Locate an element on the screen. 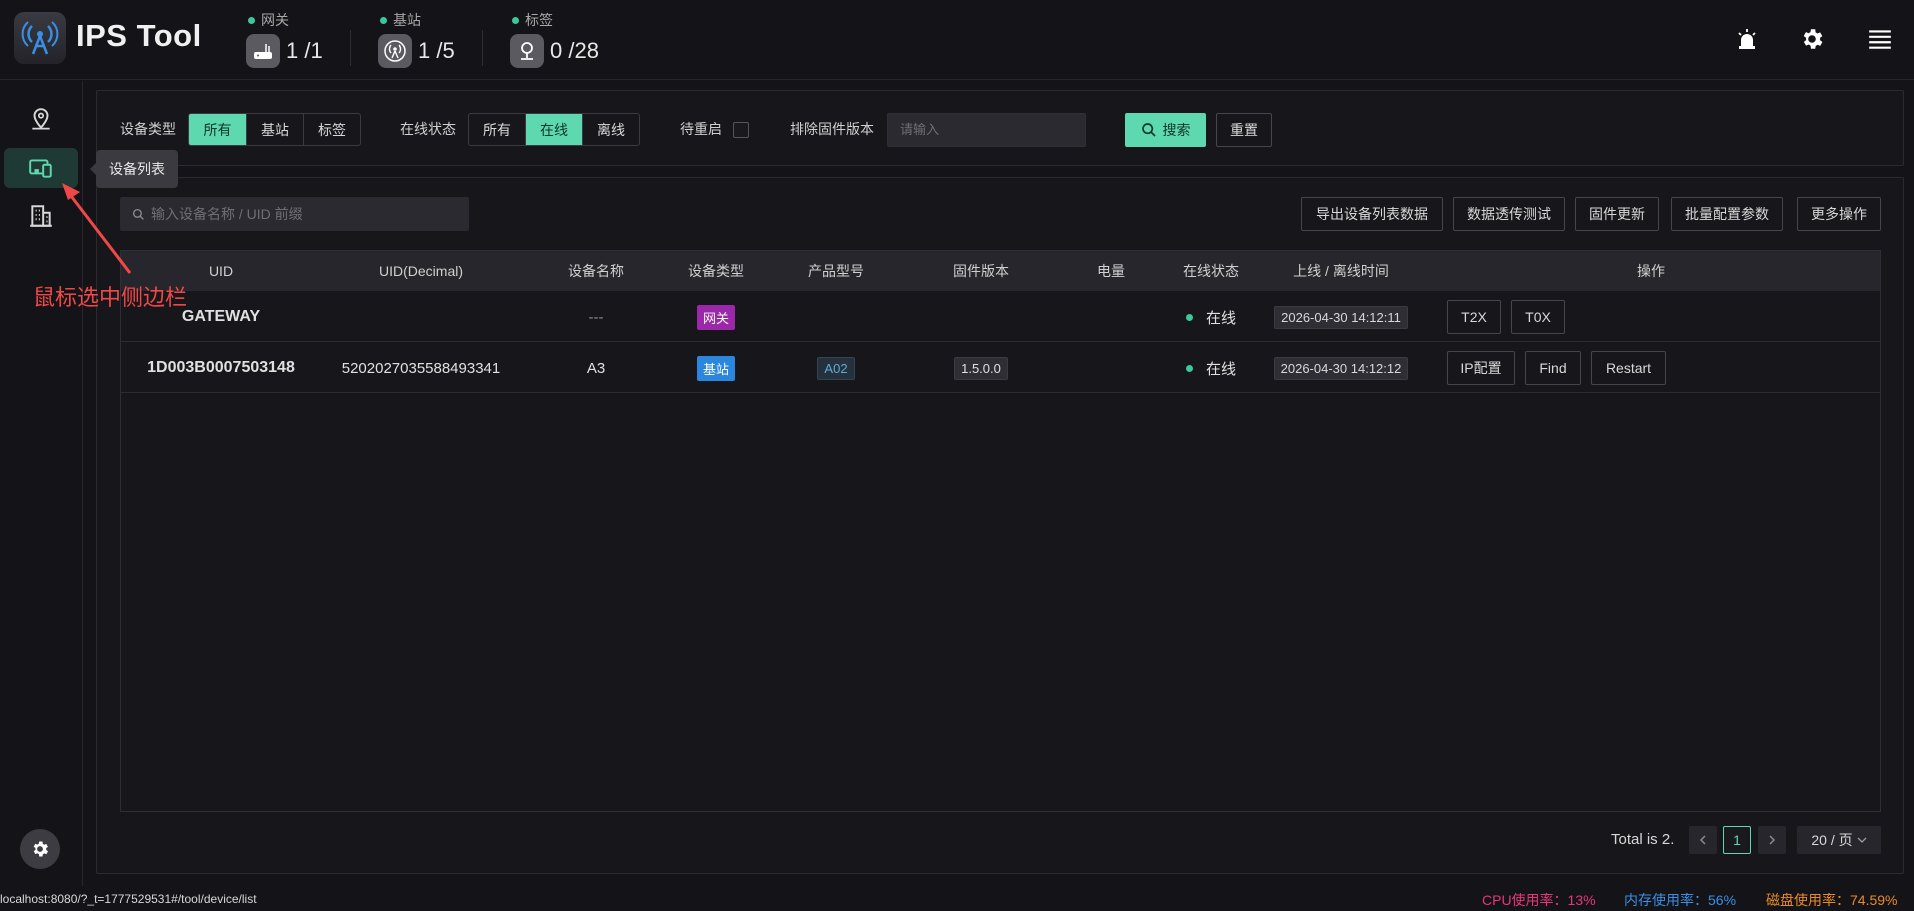 This screenshot has height=911, width=1914. chevron-down-icon is located at coordinates (1862, 840).